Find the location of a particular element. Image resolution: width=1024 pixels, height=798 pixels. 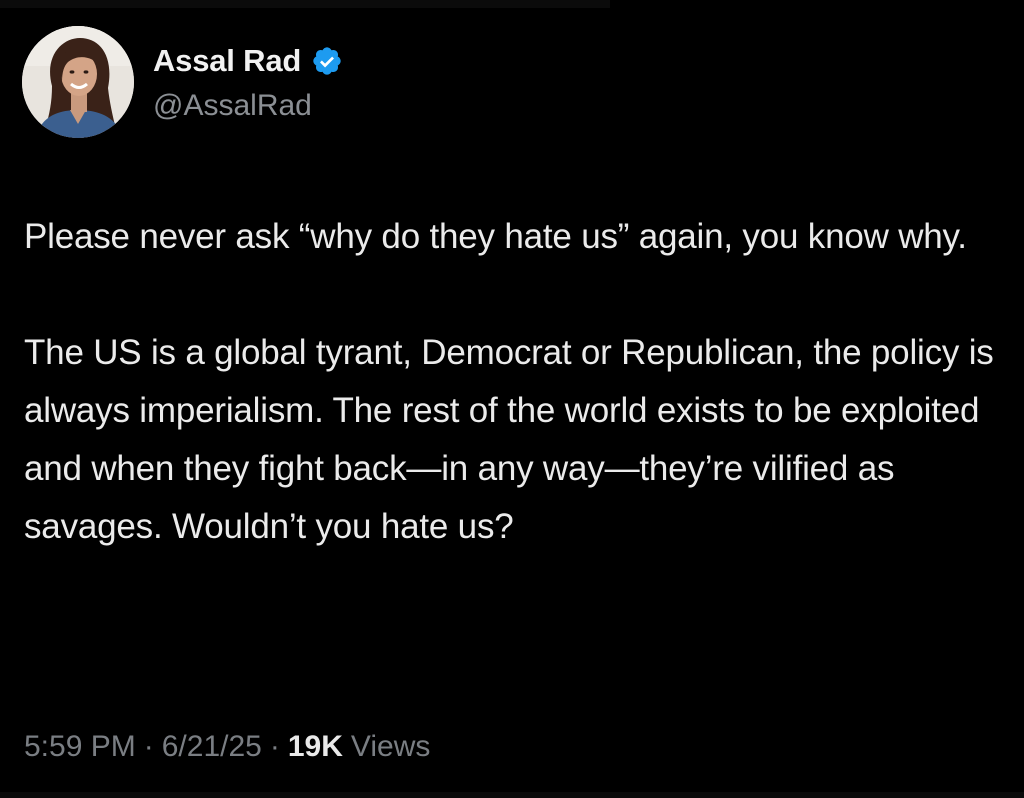

author-display-name: Assal Rad is located at coordinates (227, 61).